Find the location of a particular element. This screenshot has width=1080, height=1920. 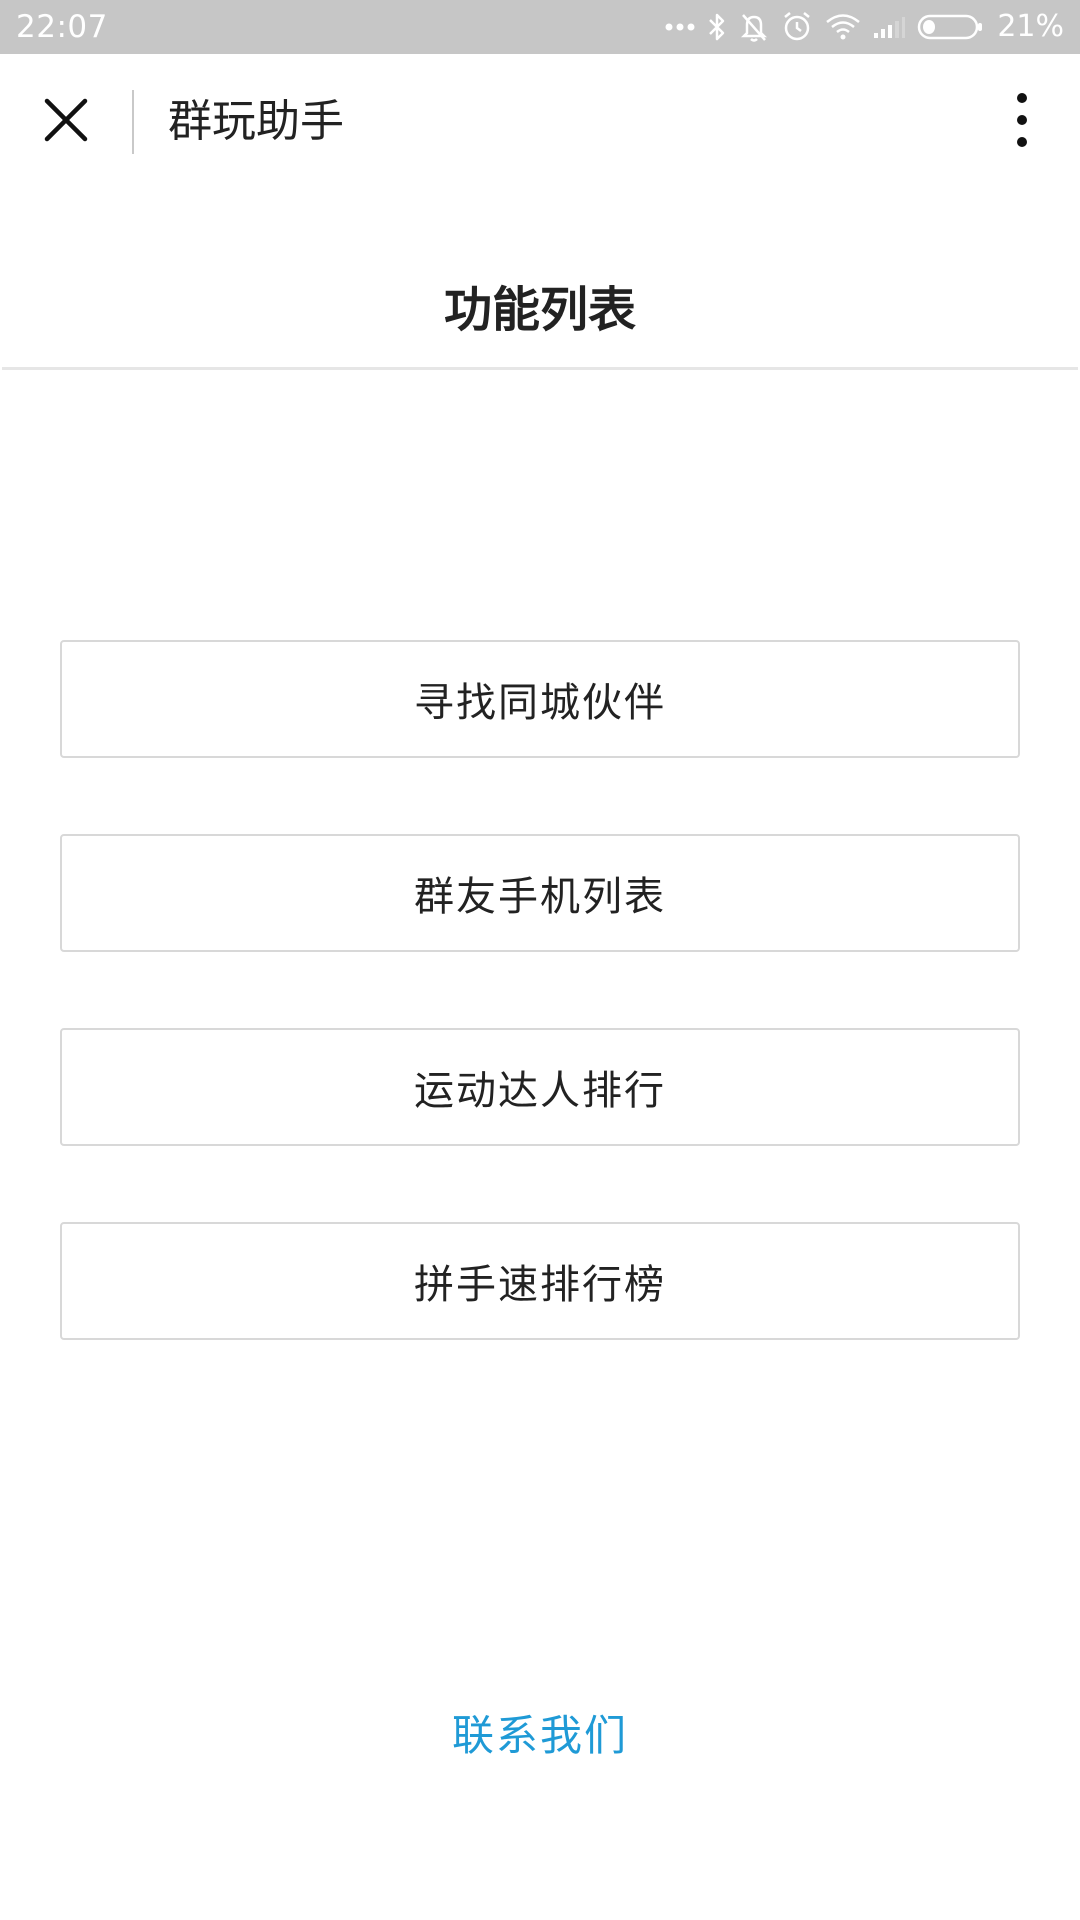

more-vertical-icon is located at coordinates (1022, 122).